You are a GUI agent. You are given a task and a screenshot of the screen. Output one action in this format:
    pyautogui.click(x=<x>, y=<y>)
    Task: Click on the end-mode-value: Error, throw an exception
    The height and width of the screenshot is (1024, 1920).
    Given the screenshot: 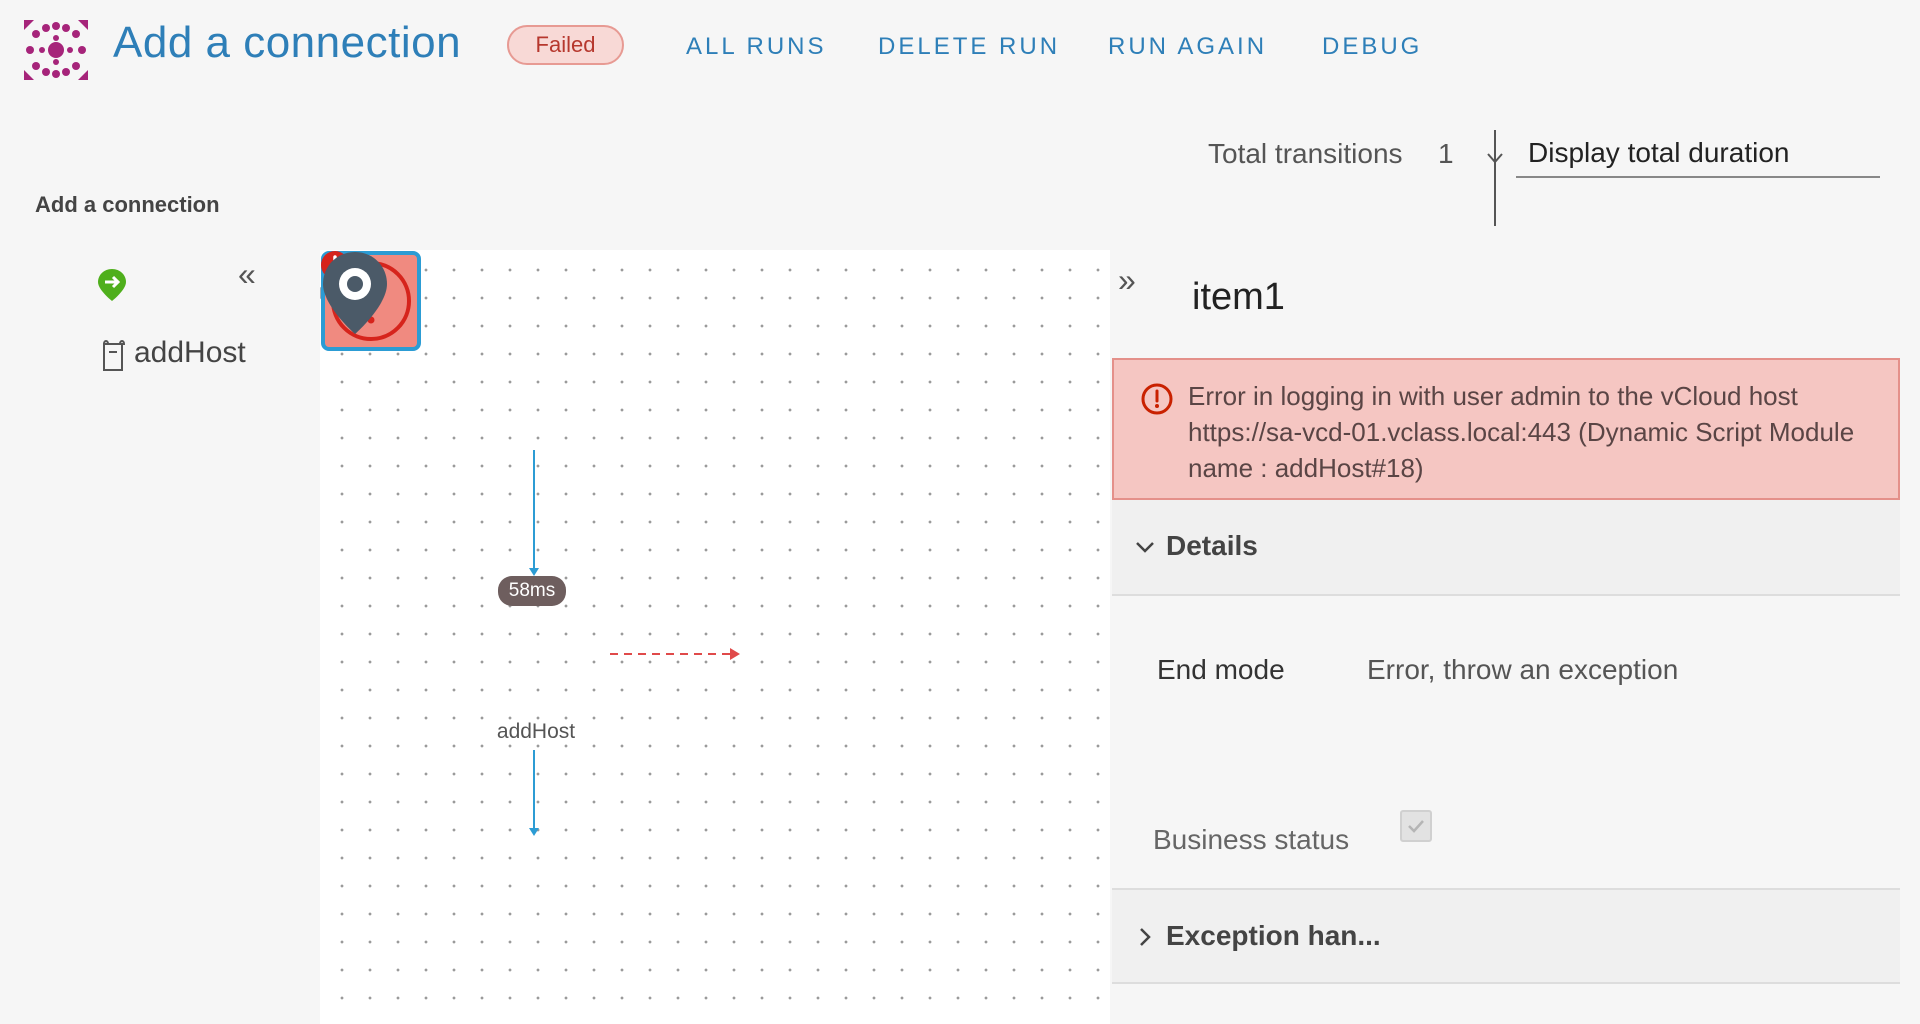 What is the action you would take?
    pyautogui.click(x=1523, y=669)
    